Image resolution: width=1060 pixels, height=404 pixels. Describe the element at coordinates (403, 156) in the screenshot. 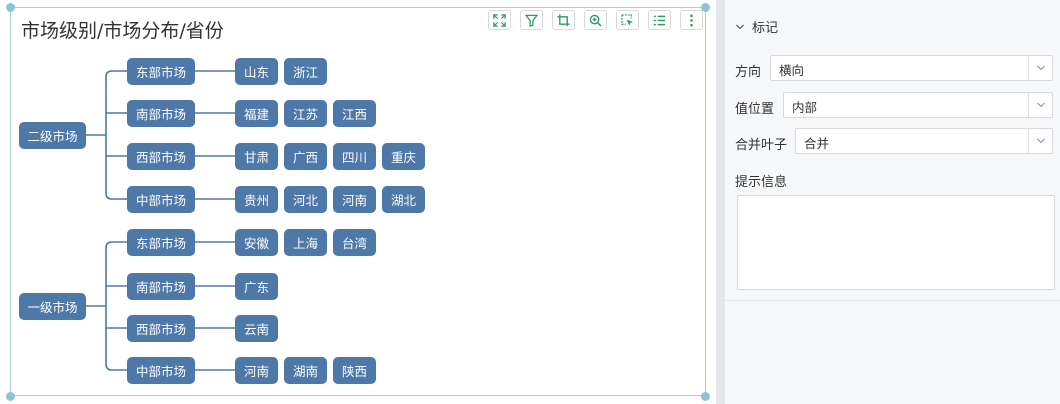

I see `tree-leaf-node: 重庆` at that location.